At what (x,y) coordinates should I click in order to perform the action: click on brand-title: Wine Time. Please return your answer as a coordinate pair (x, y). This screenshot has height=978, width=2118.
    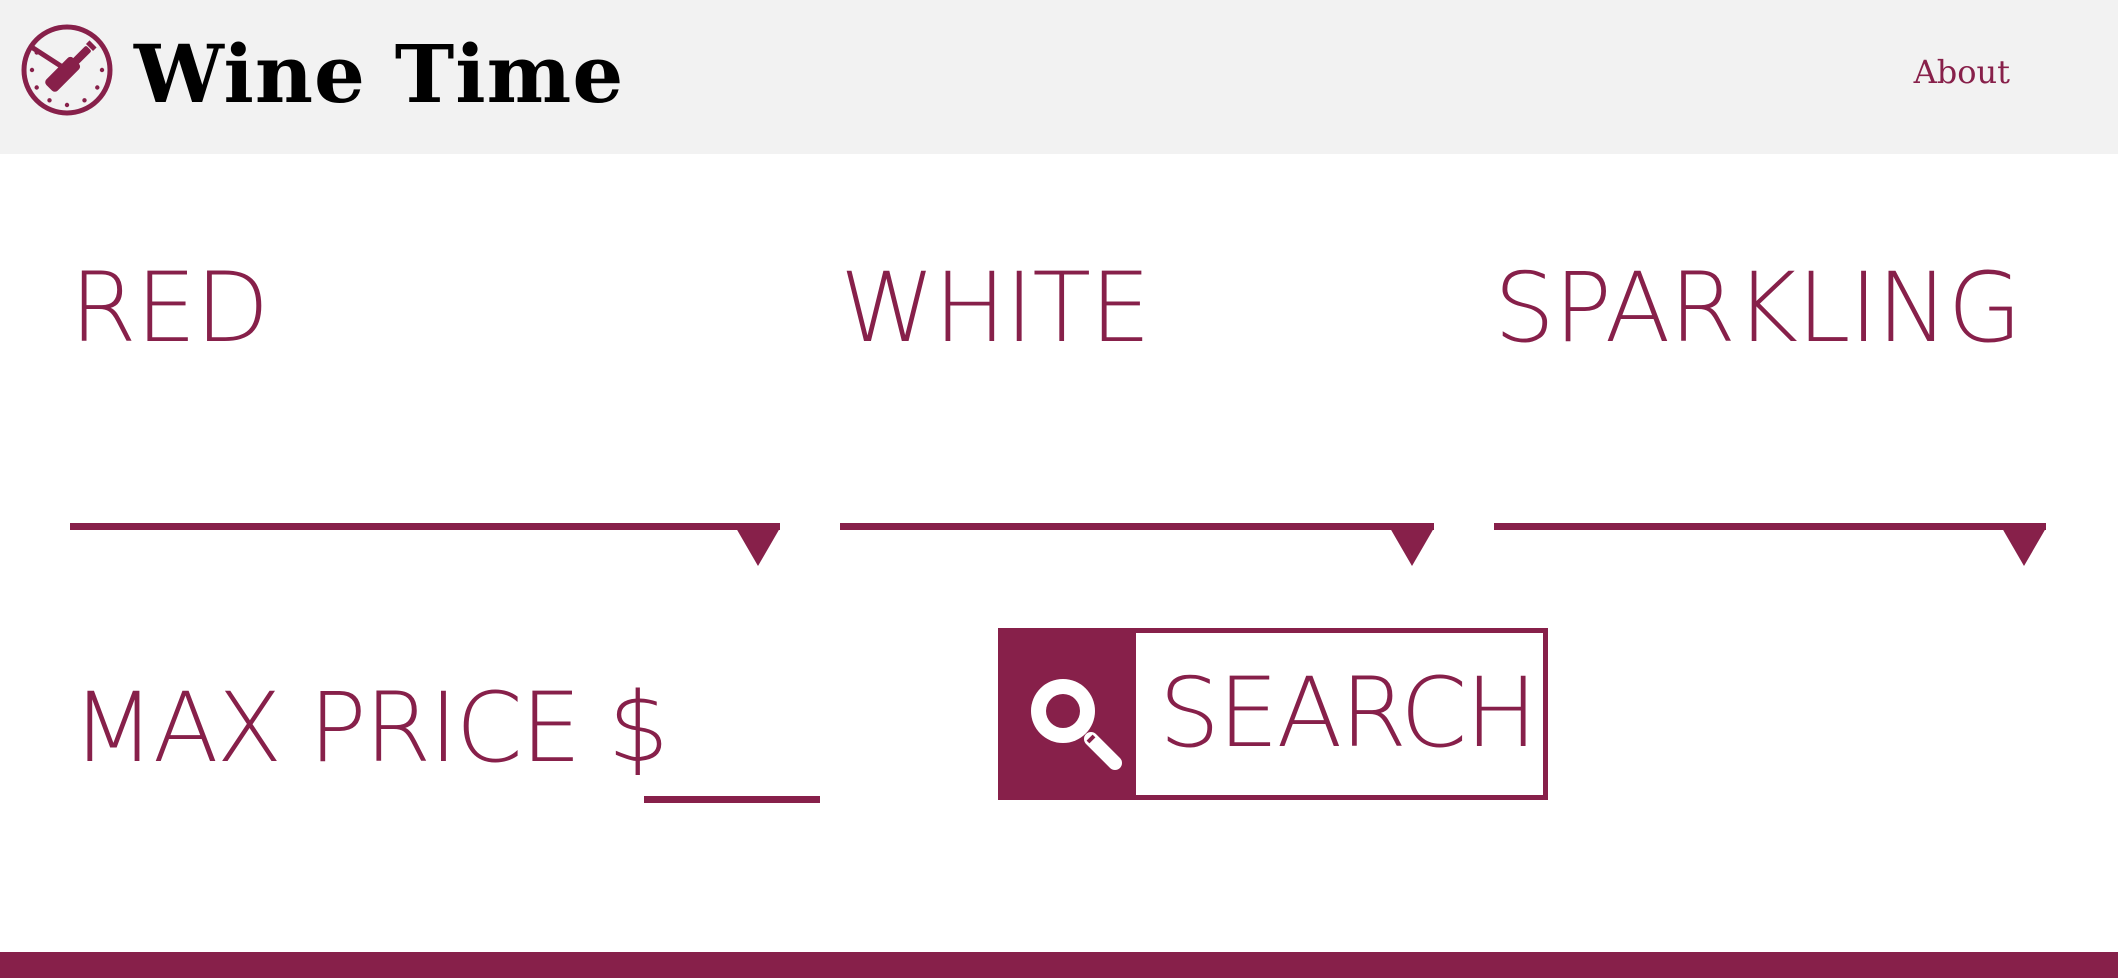
    Looking at the image, I should click on (379, 74).